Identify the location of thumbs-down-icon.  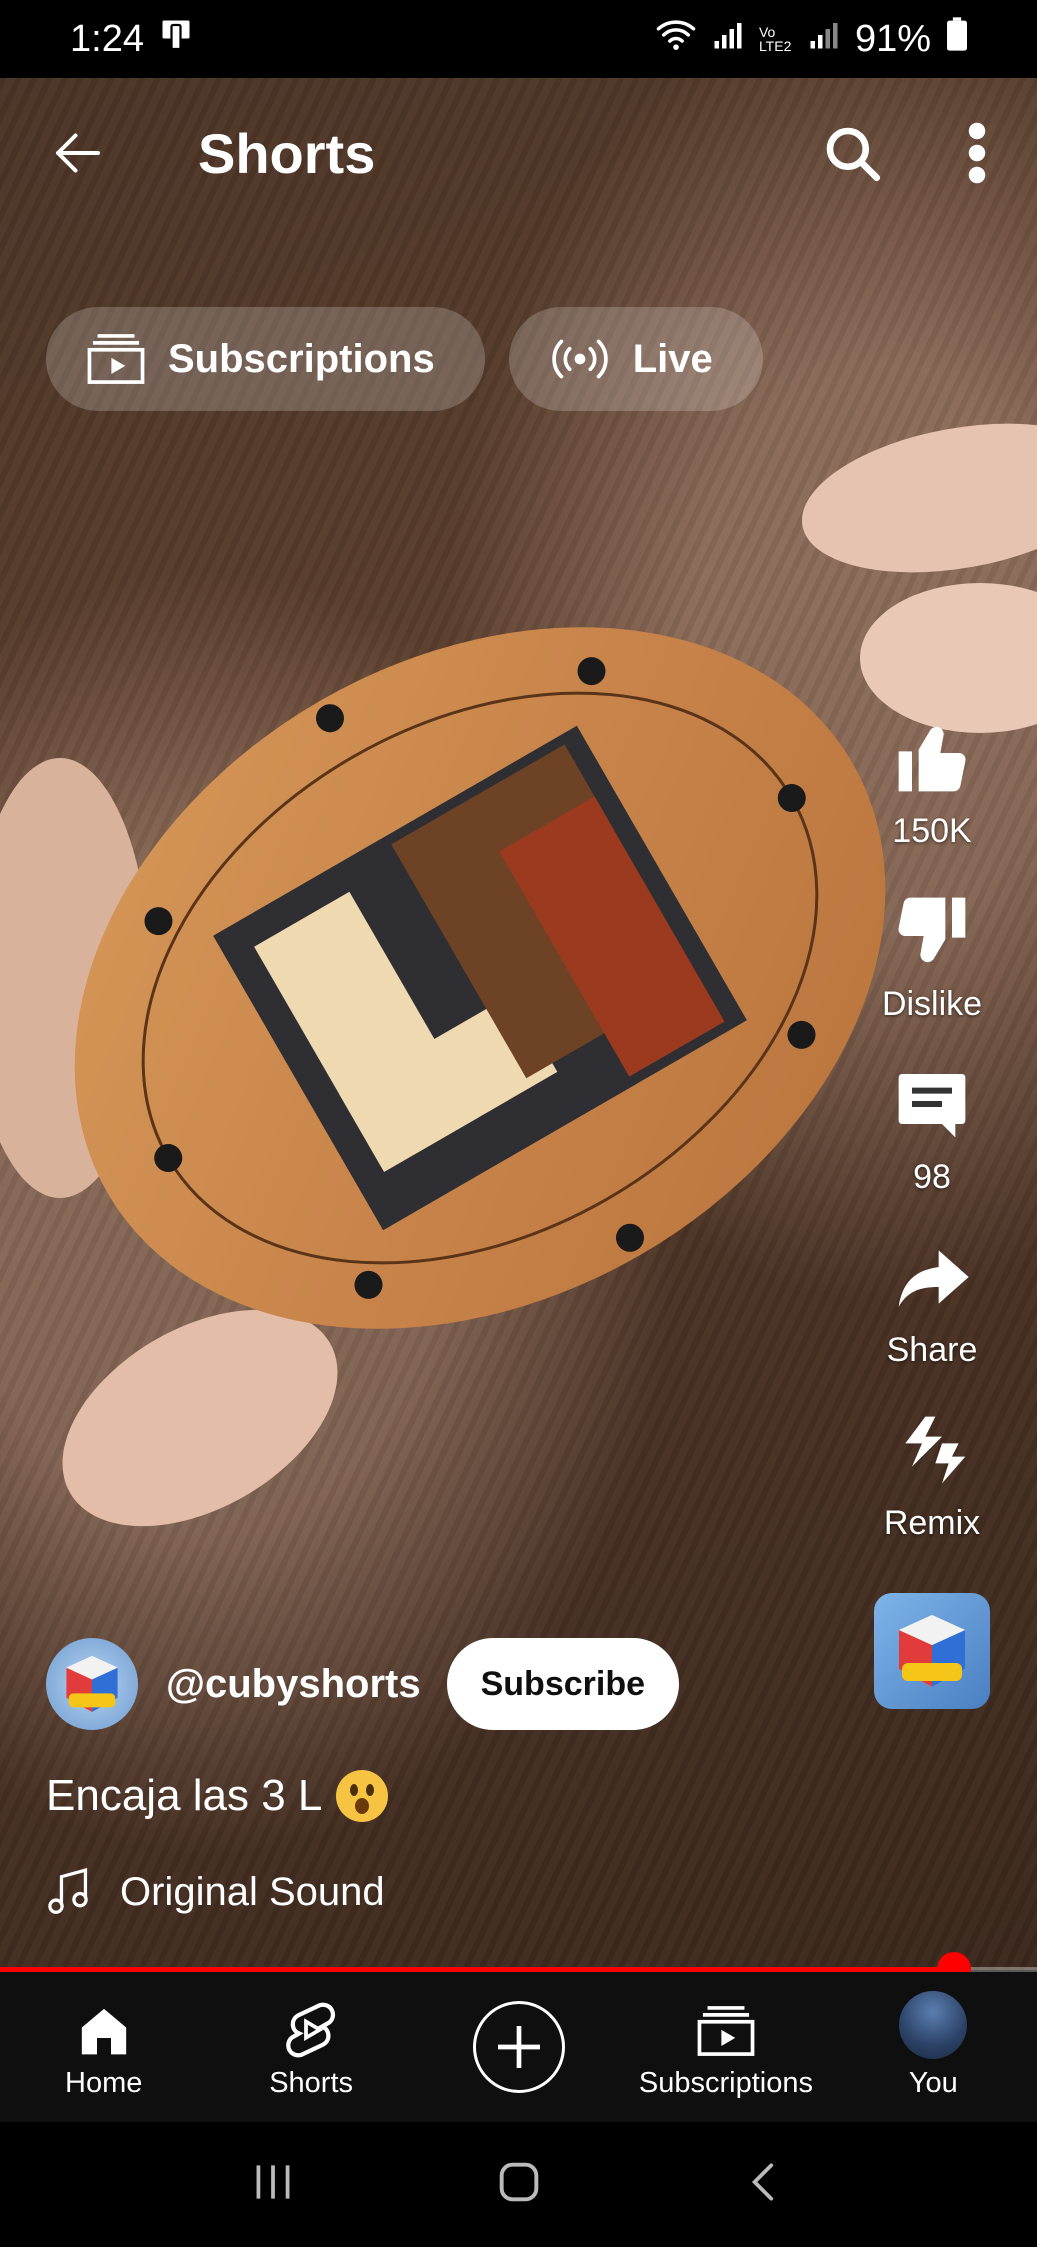
(932, 930).